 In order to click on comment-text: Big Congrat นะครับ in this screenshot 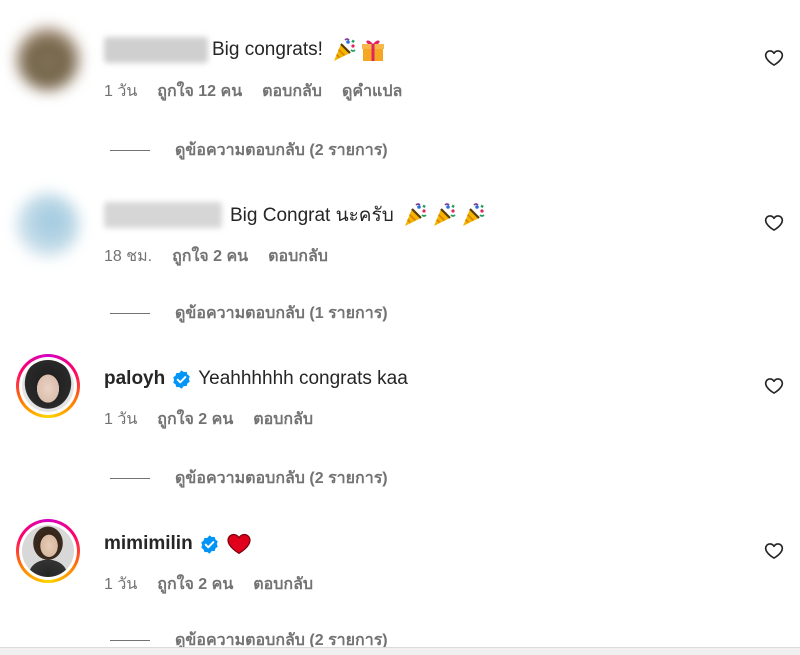, I will do `click(312, 215)`.